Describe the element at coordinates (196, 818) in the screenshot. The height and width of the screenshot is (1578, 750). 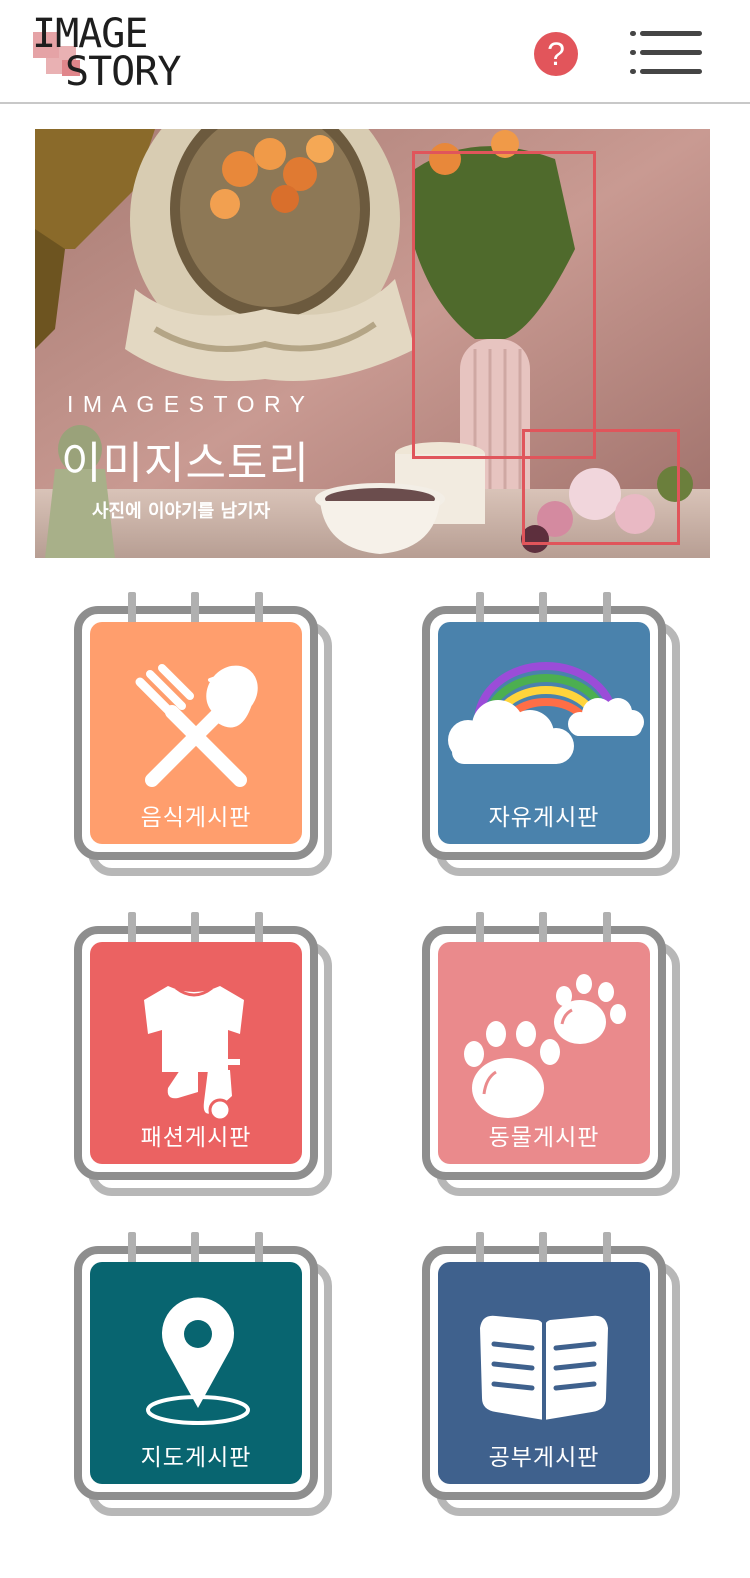
I see `board-label: 음식게시판` at that location.